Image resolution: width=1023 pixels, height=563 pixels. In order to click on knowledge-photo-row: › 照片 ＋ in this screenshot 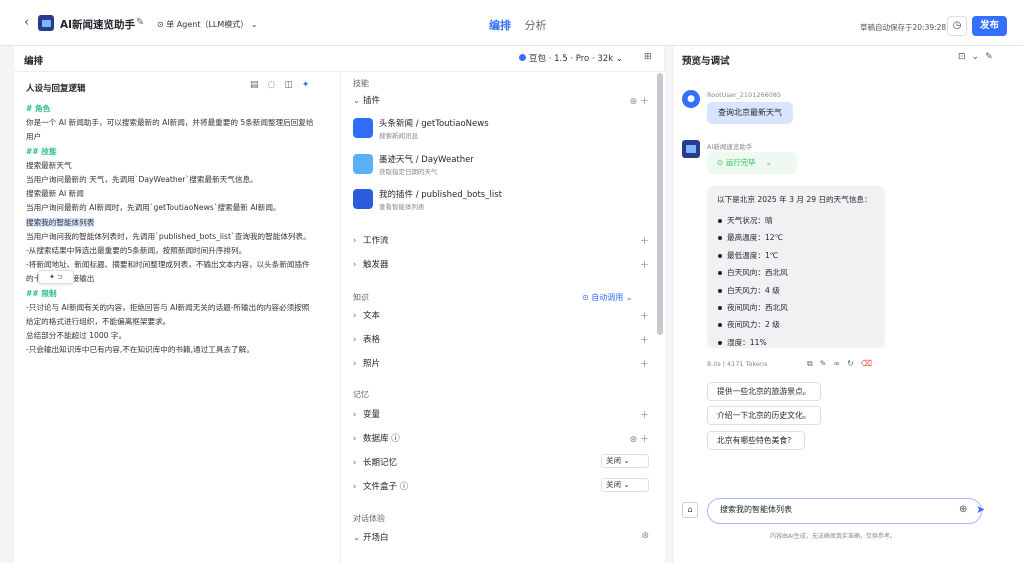, I will do `click(501, 365)`.